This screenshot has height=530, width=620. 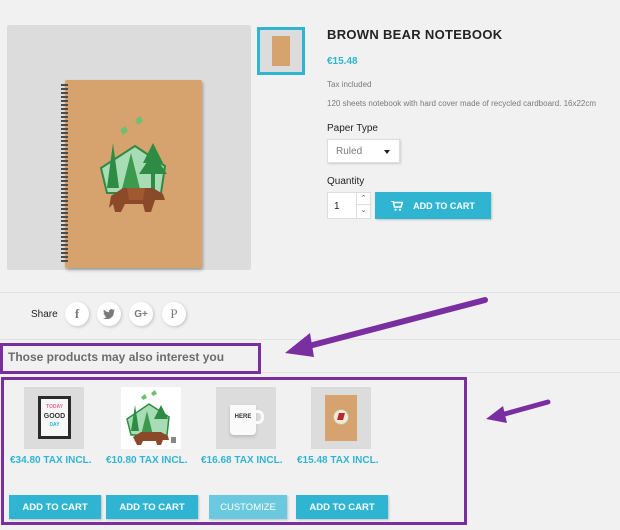 I want to click on thumbnail-notebook-image, so click(x=281, y=51).